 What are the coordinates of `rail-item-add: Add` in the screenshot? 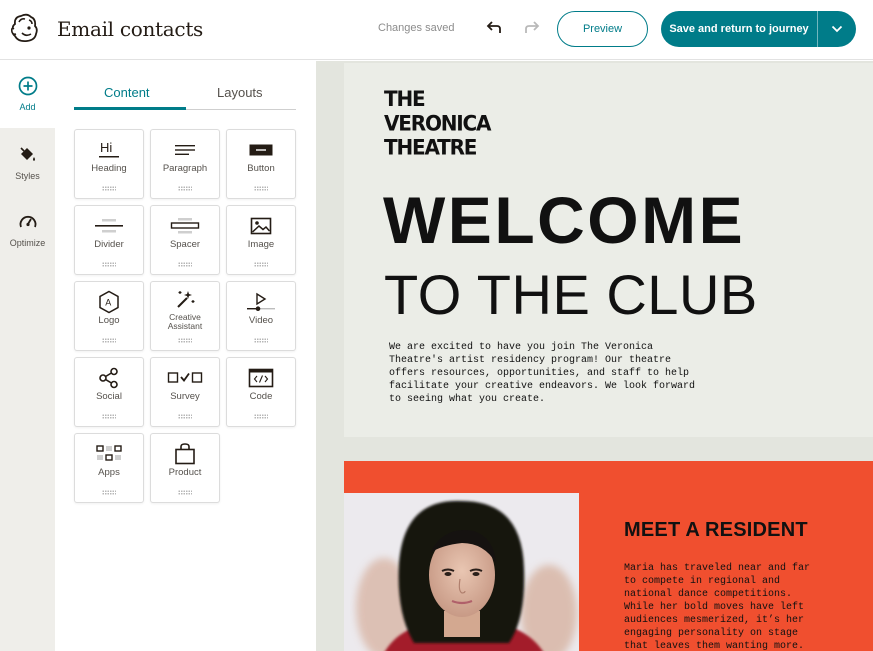 It's located at (27, 94).